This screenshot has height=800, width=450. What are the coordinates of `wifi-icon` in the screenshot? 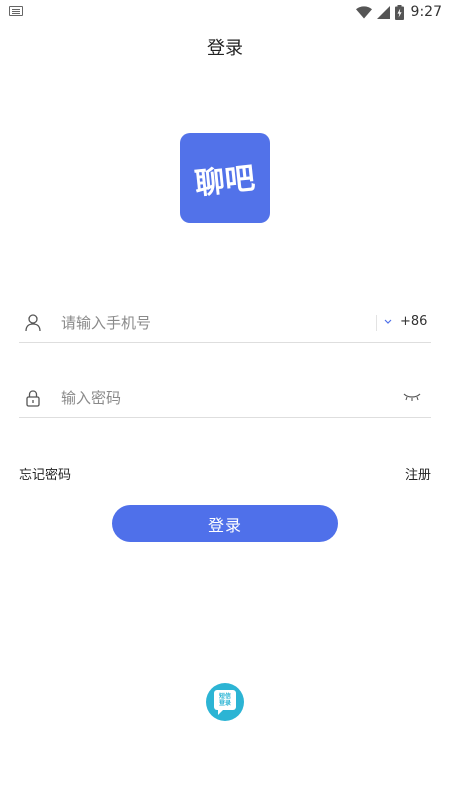 It's located at (363, 11).